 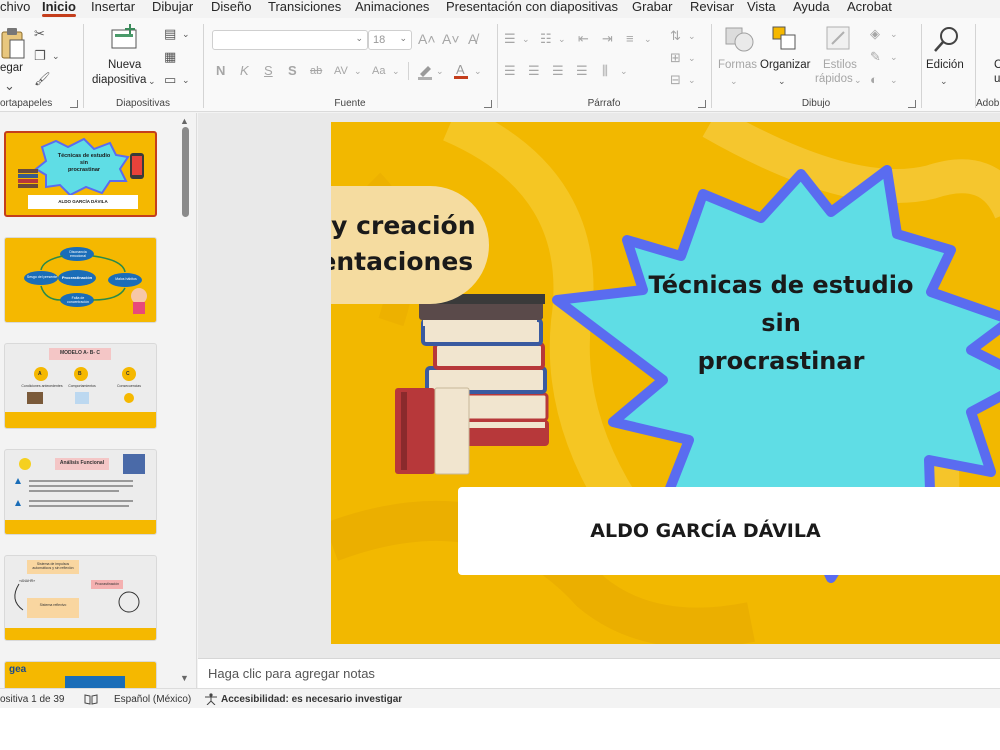 What do you see at coordinates (562, 39) in the screenshot?
I see `numbering-dropdown-icon: ⌄` at bounding box center [562, 39].